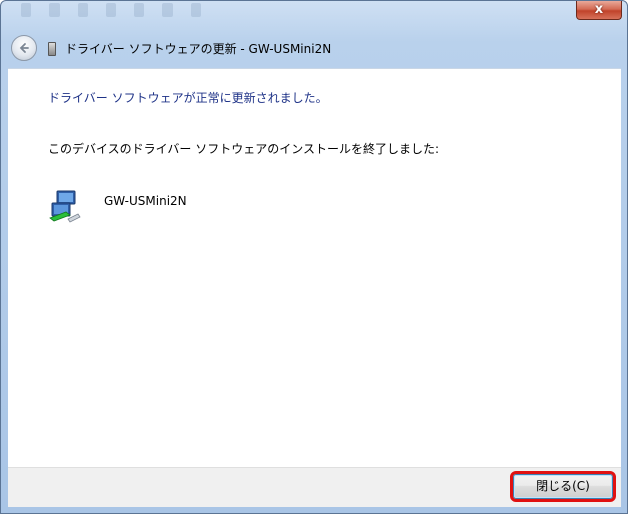 The width and height of the screenshot is (628, 514). I want to click on success-heading: ドライバー ソフトウェアが正常に更新されました。, so click(188, 98).